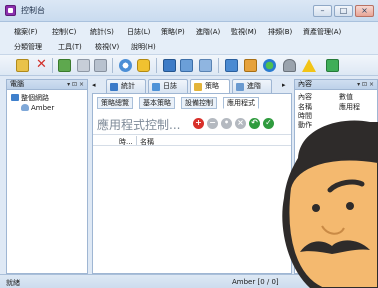  I want to click on menu-policy: 策略(P), so click(173, 32).